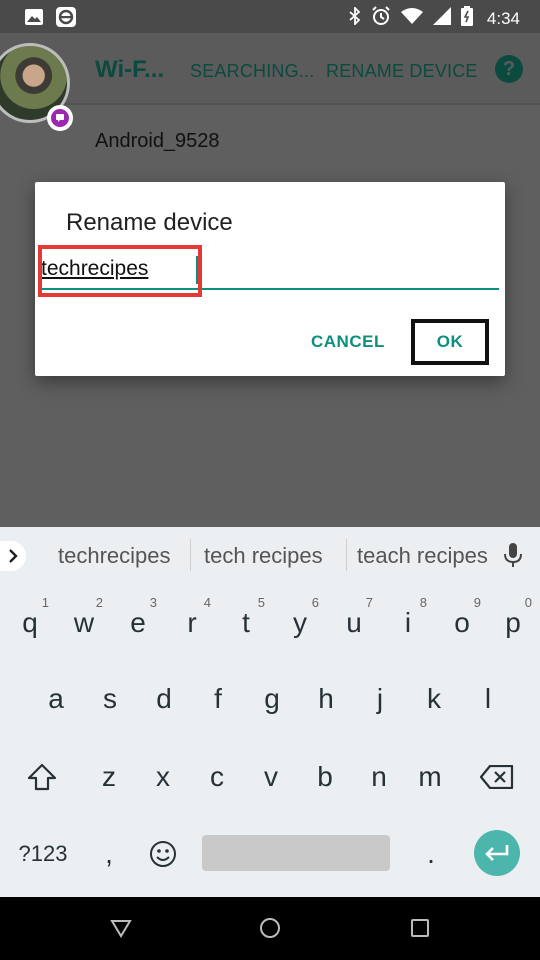 This screenshot has height=960, width=540. What do you see at coordinates (36, 86) in the screenshot?
I see `avatar` at bounding box center [36, 86].